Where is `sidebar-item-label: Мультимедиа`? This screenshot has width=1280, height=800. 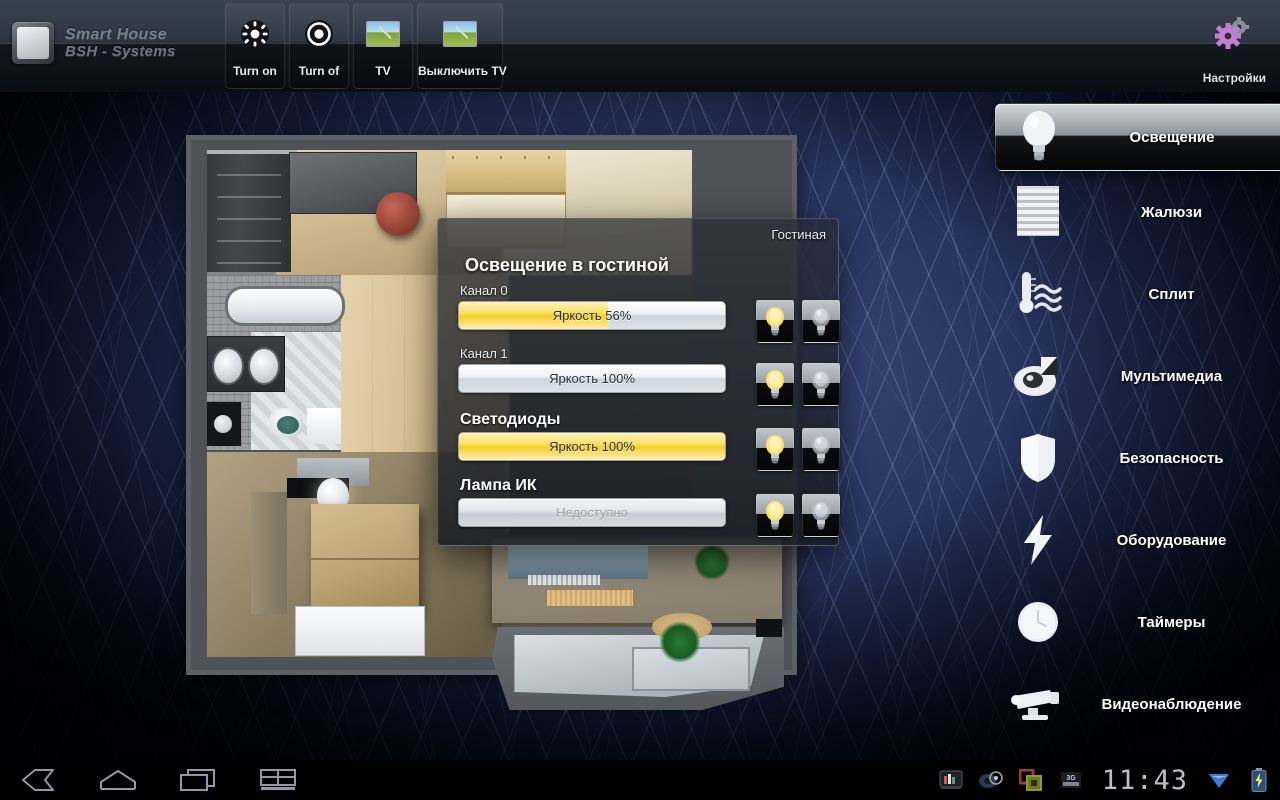 sidebar-item-label: Мультимедиа is located at coordinates (1171, 376).